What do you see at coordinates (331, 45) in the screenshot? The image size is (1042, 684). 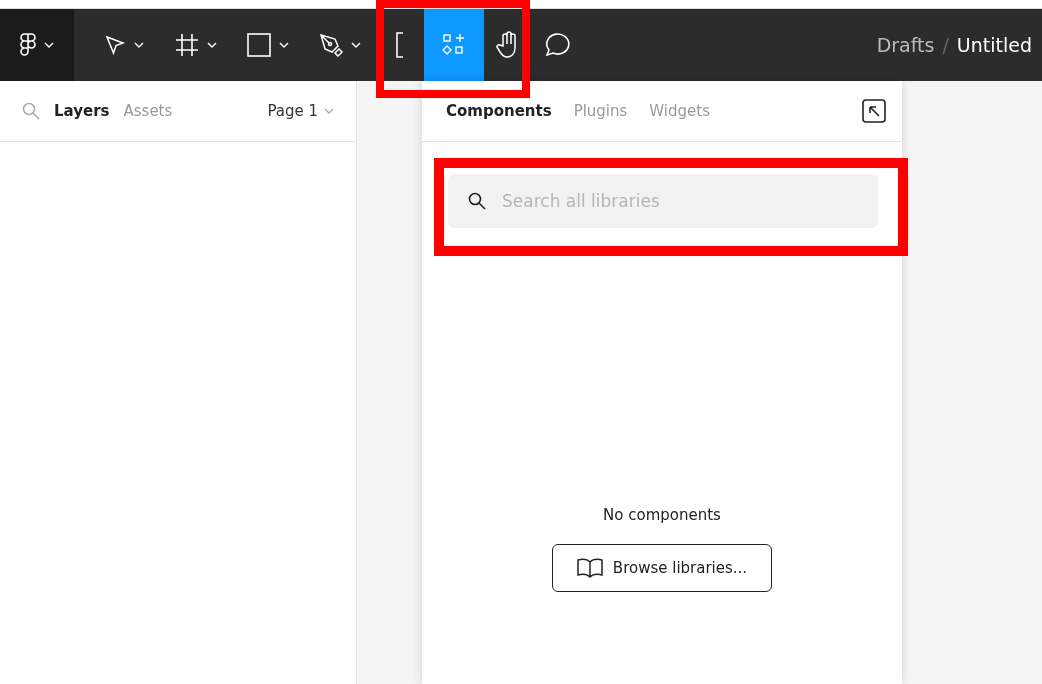 I see `pen-icon` at bounding box center [331, 45].